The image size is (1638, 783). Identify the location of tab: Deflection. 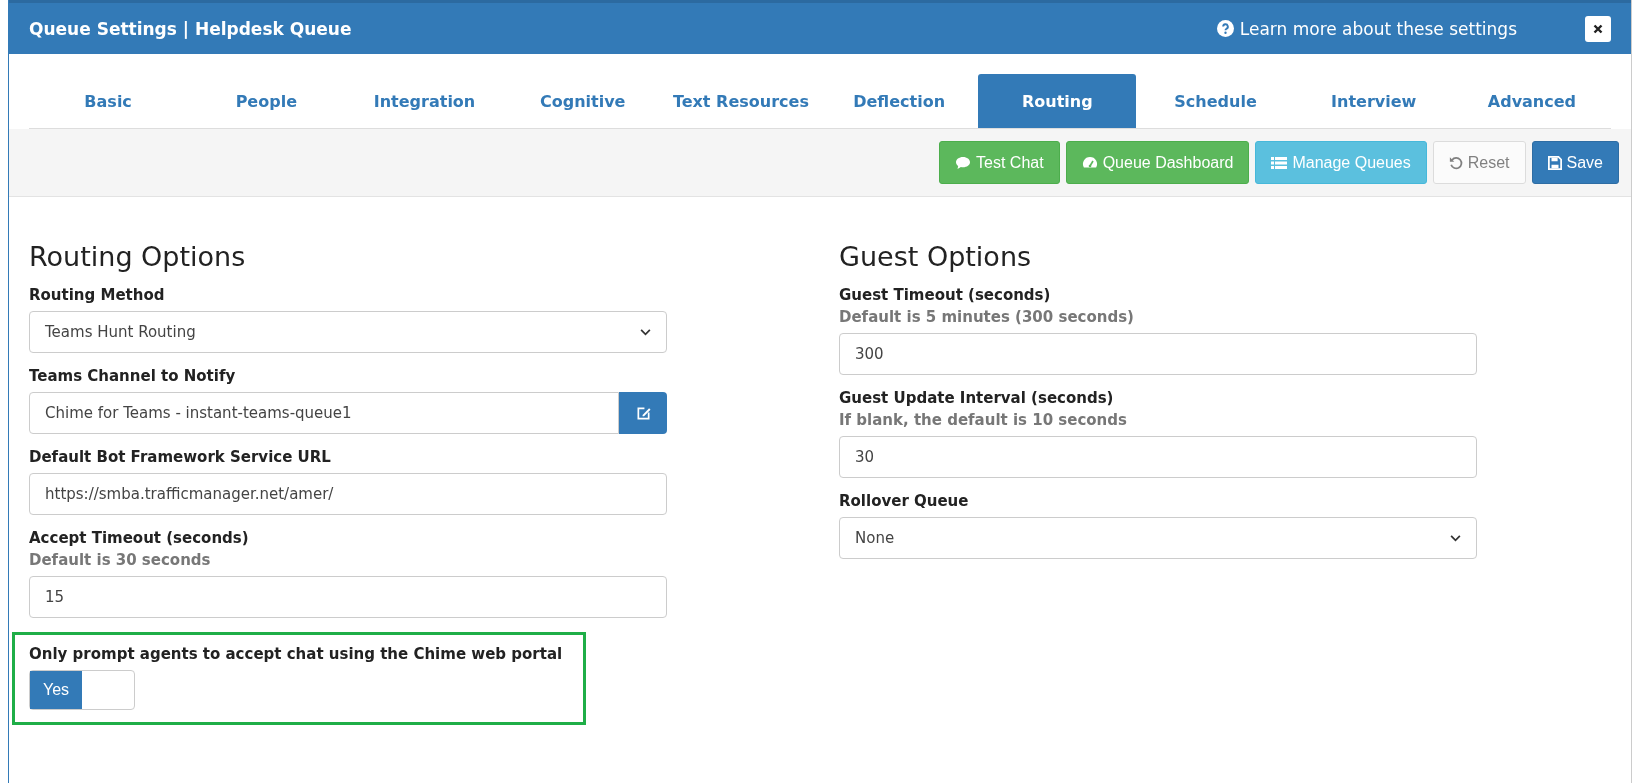
(899, 101).